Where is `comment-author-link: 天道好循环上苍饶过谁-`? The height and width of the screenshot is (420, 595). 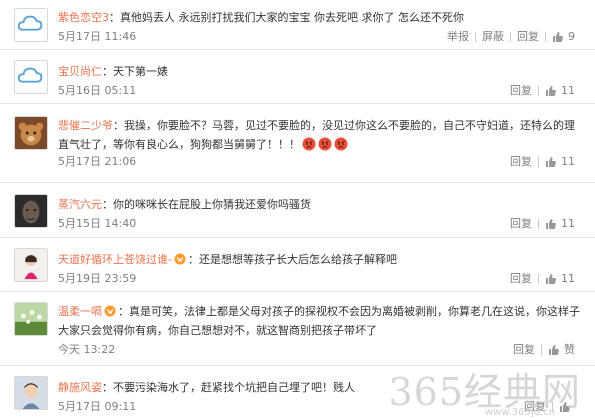
comment-author-link: 天道好循环上苍饶过谁- is located at coordinates (115, 259).